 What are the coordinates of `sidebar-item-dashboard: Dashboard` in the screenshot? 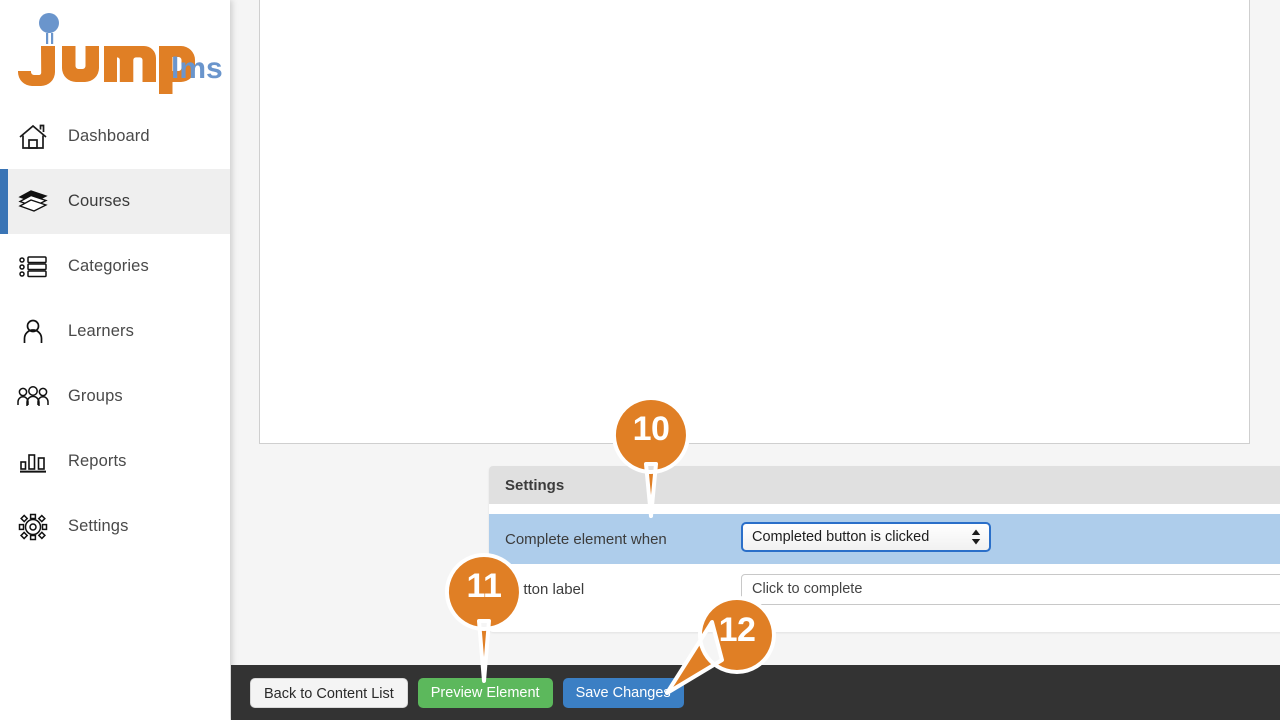 It's located at (115, 136).